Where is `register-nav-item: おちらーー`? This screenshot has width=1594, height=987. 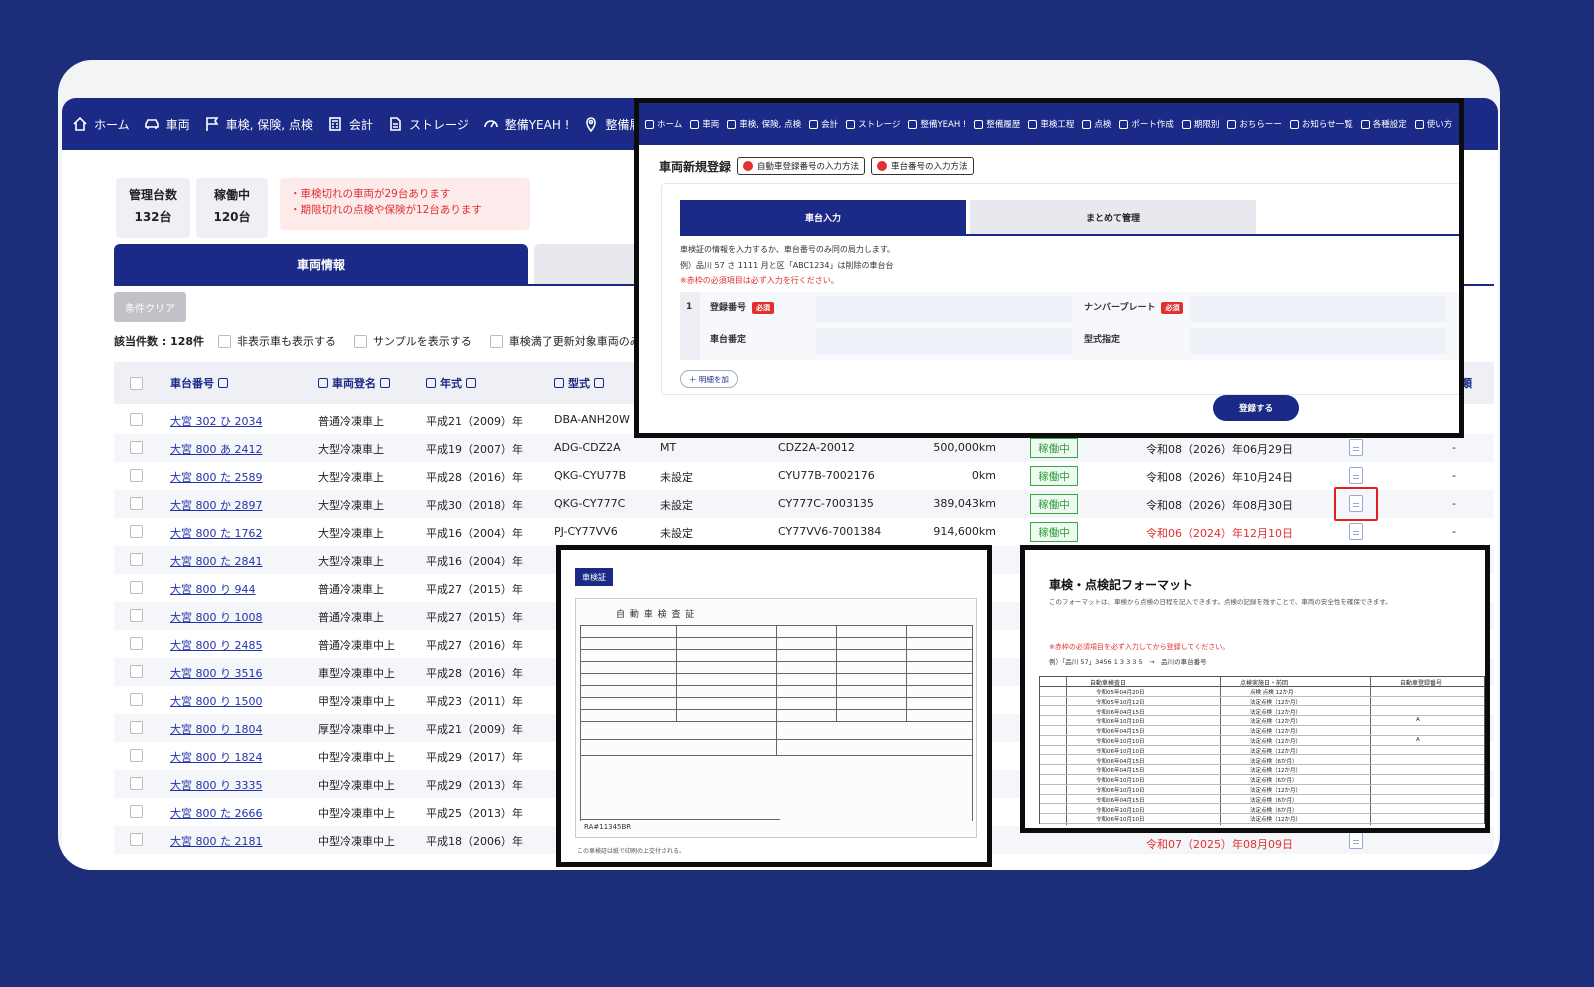
register-nav-item: おちらーー is located at coordinates (1254, 124).